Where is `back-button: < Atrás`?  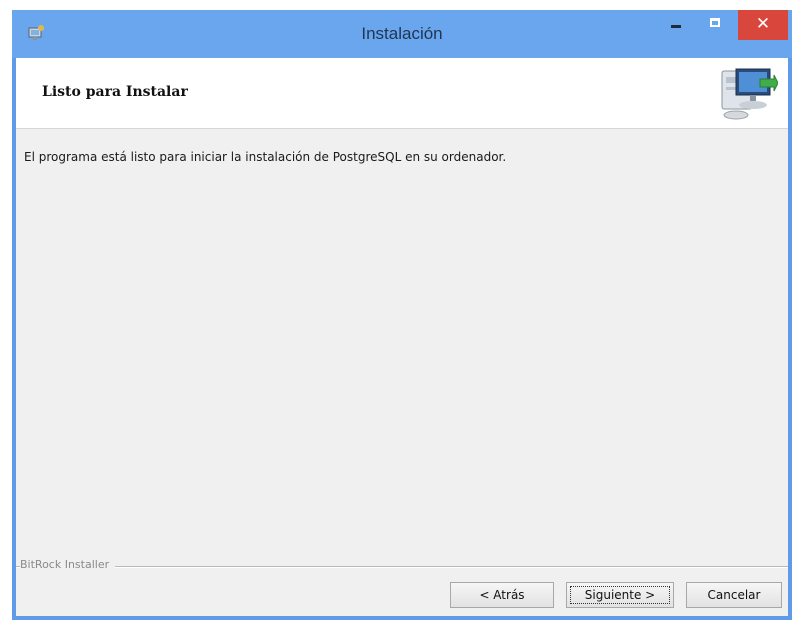 back-button: < Atrás is located at coordinates (502, 595).